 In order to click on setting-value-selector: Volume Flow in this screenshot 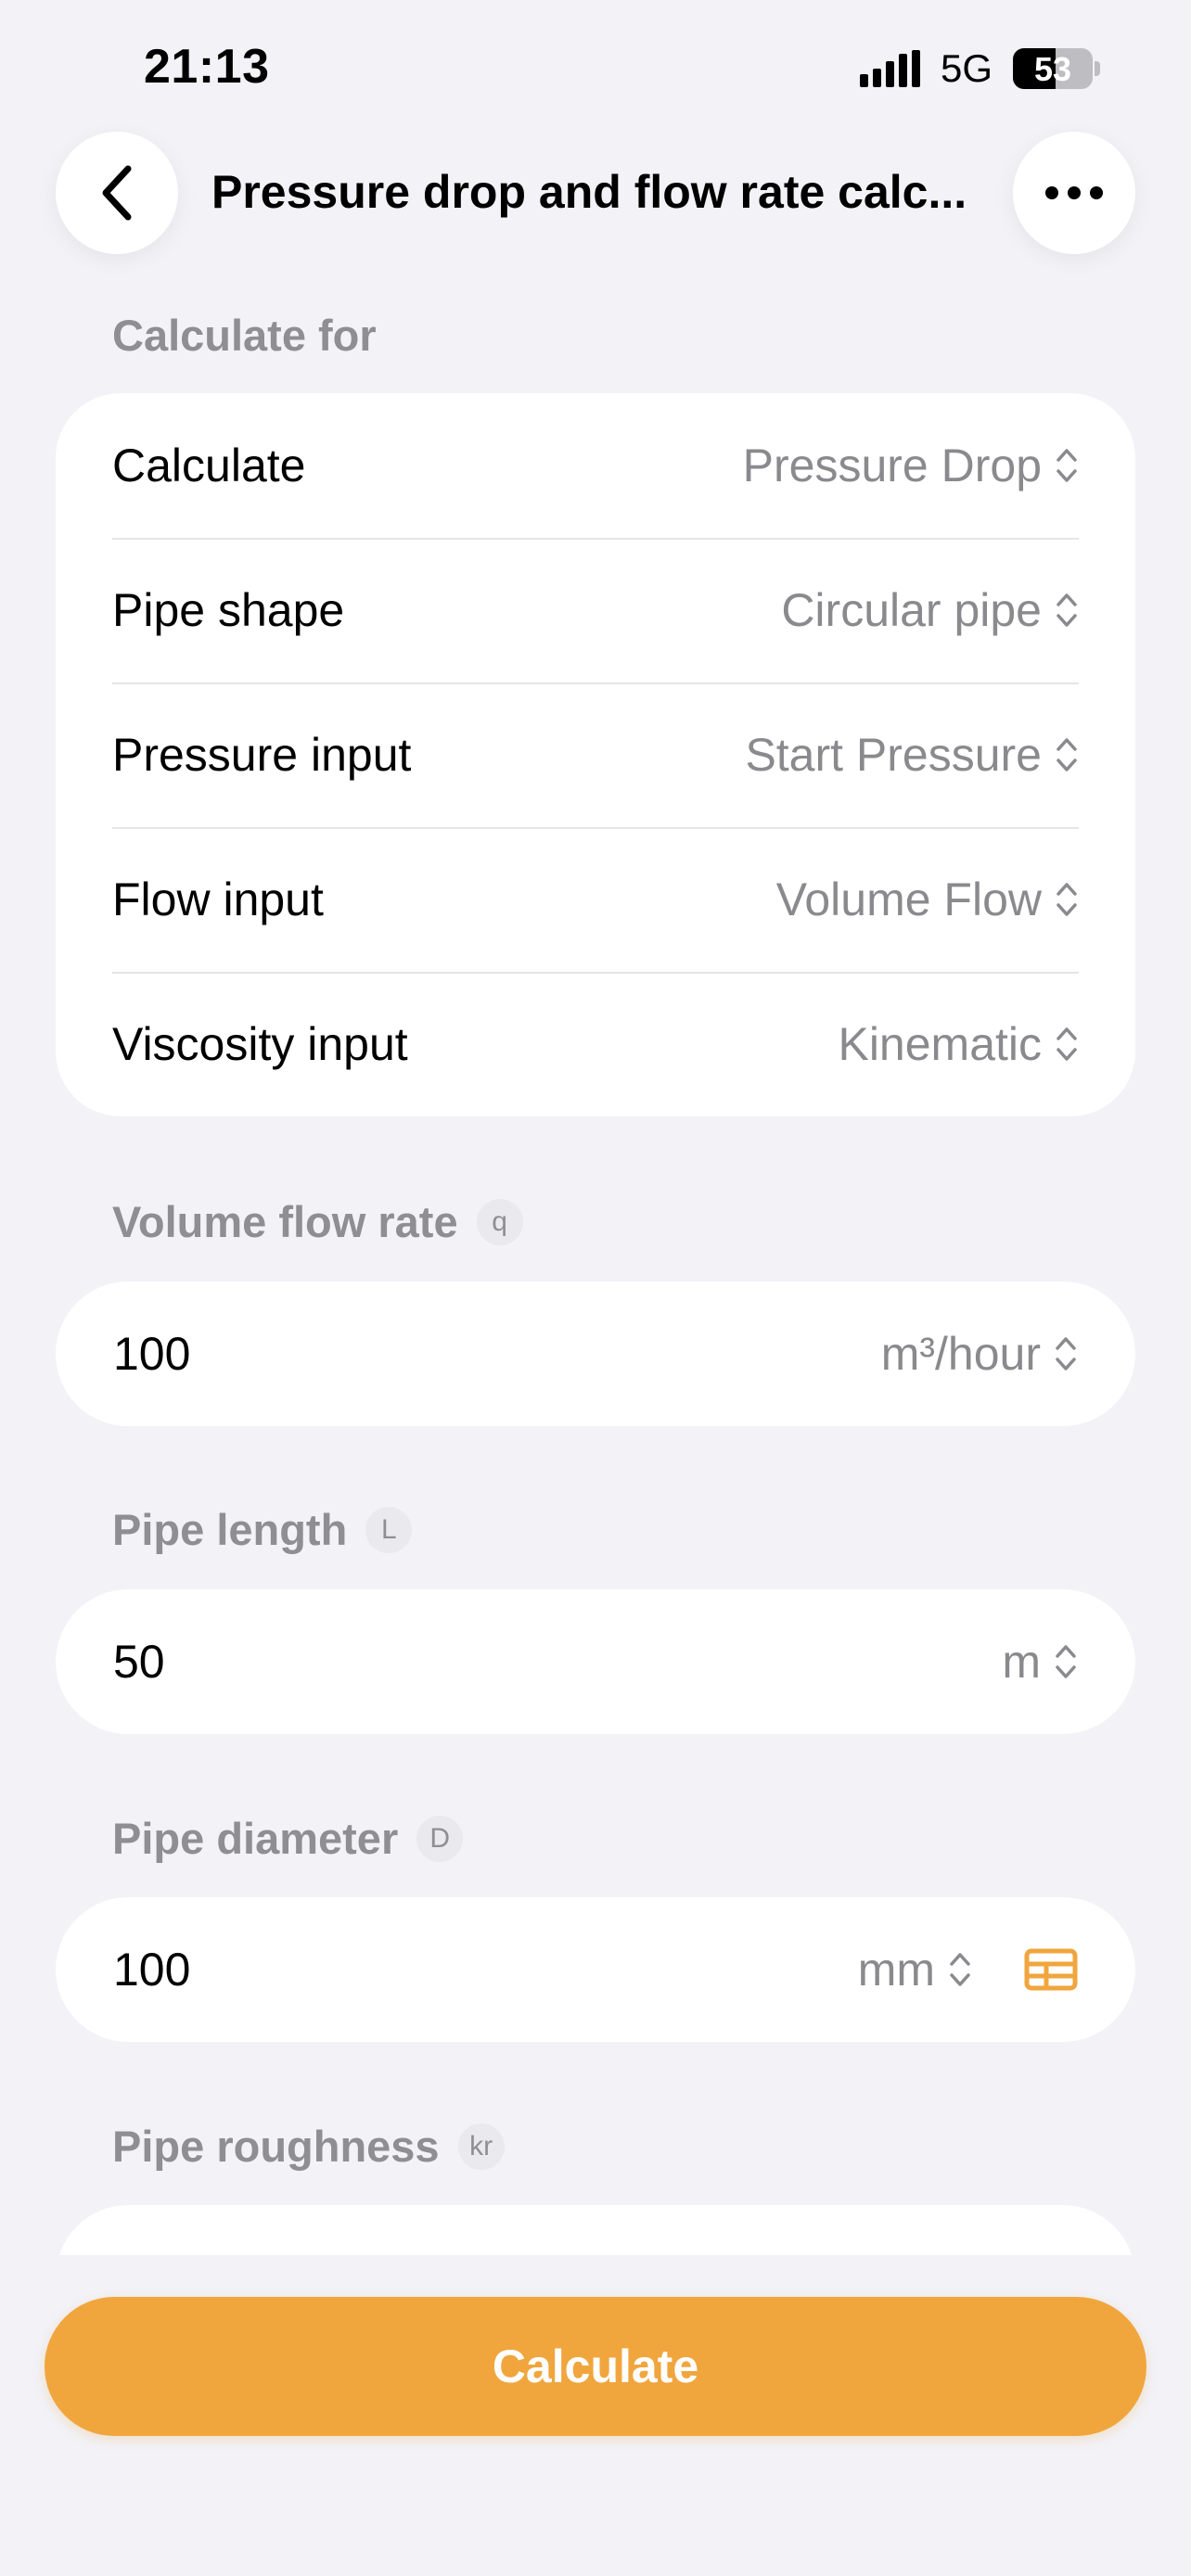, I will do `click(927, 900)`.